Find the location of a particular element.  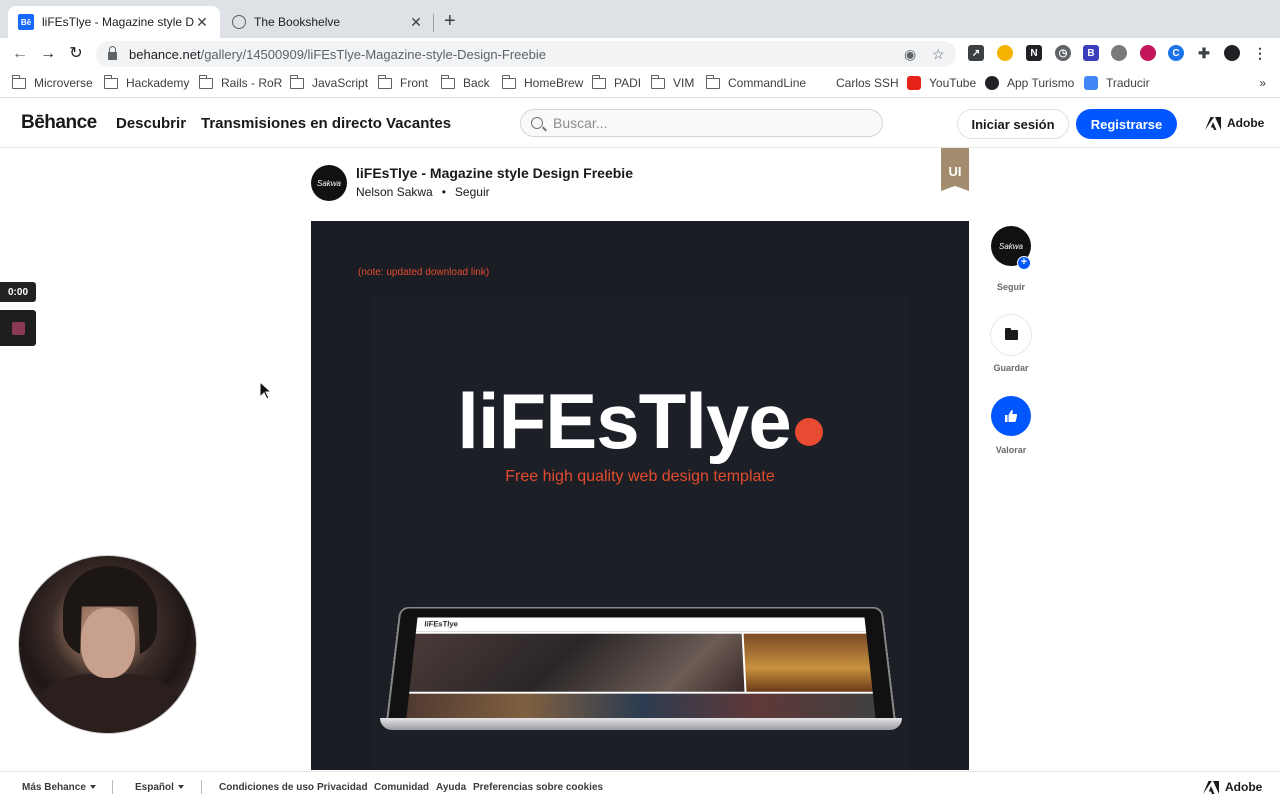

extension-c-icon: C is located at coordinates (1176, 53).